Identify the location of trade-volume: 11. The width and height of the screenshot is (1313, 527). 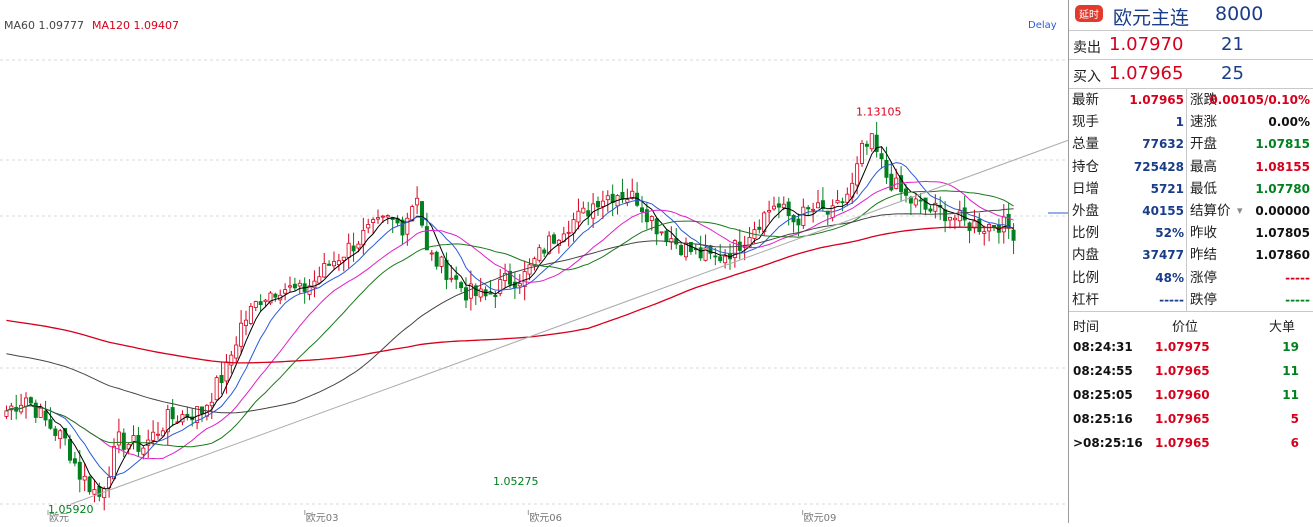
(1290, 395).